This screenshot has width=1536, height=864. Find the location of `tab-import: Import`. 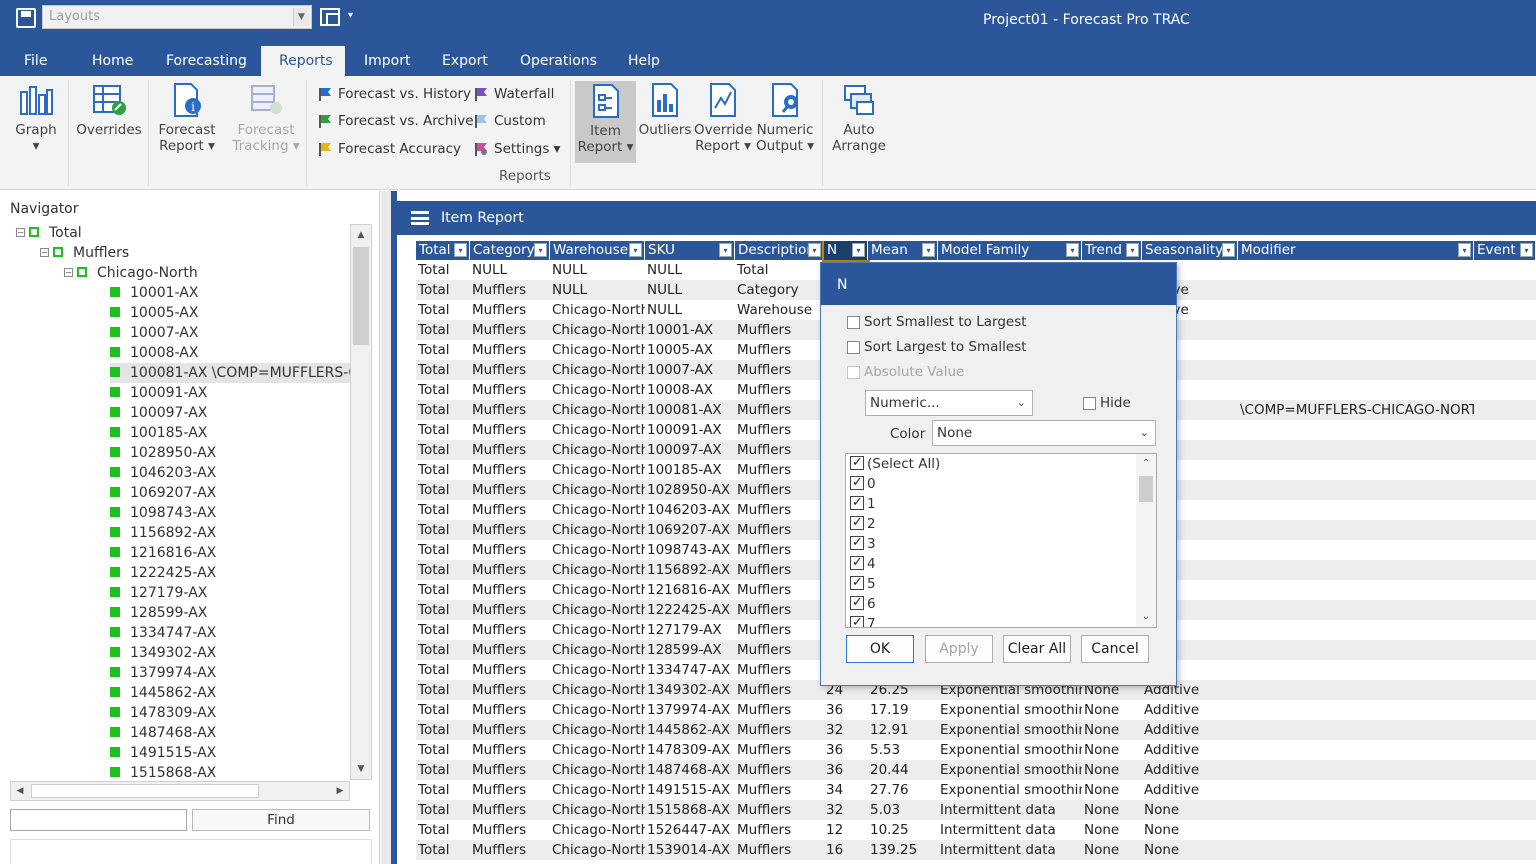

tab-import: Import is located at coordinates (387, 61).